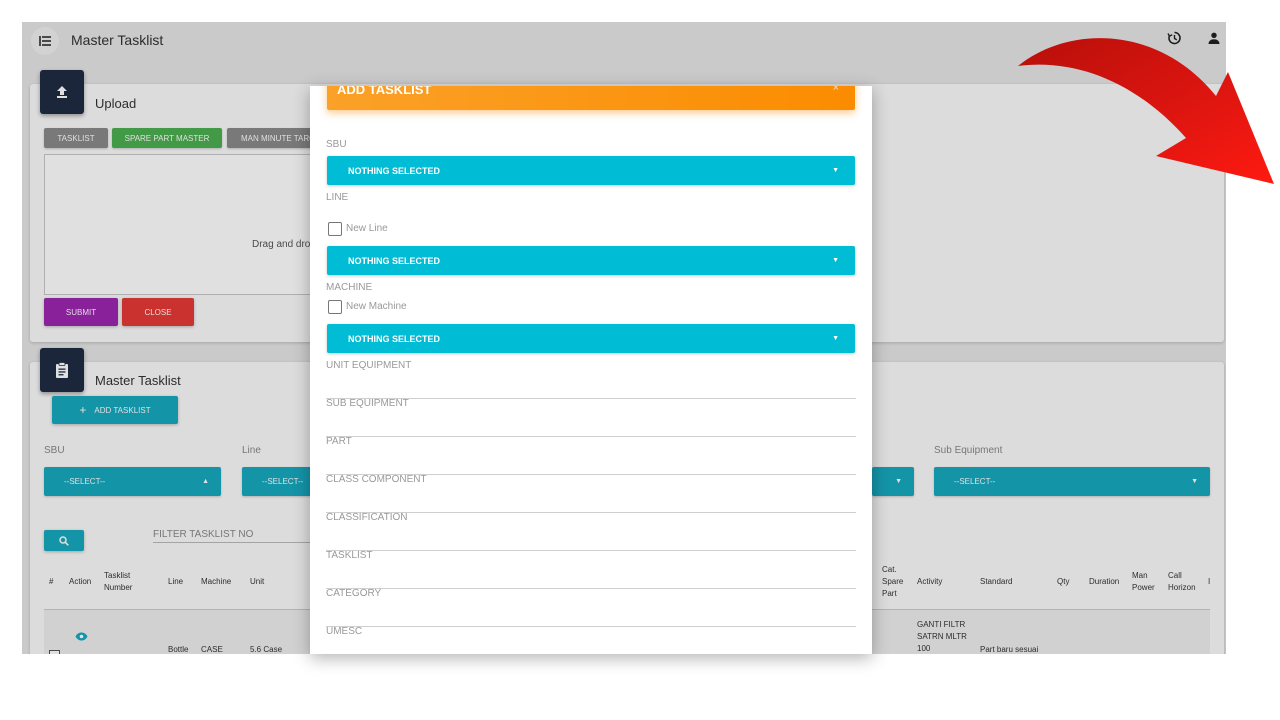  I want to click on new-line-checkbox, so click(335, 229).